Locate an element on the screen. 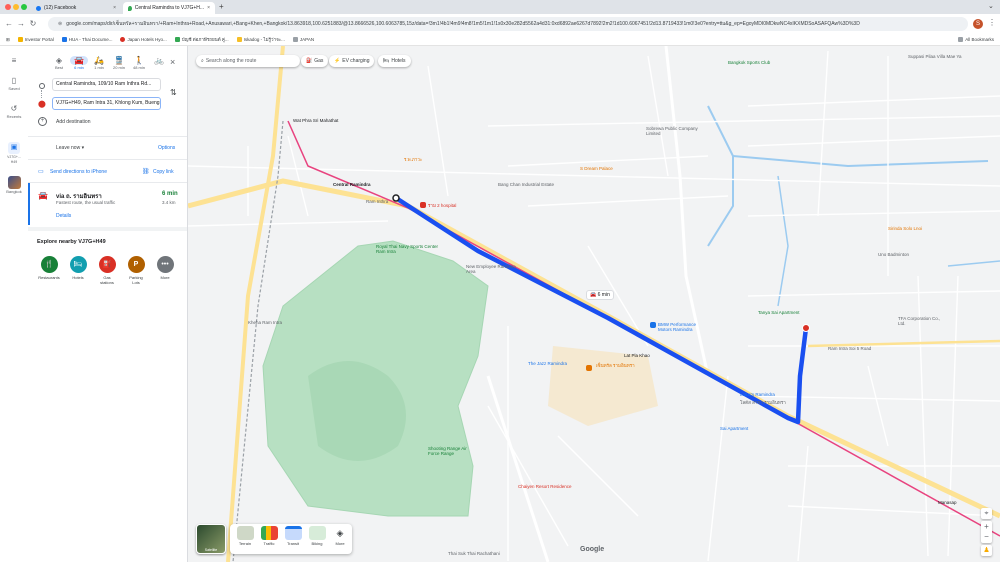 The image size is (1000, 562). rail-recents: ↺ Recents is located at coordinates (14, 111).